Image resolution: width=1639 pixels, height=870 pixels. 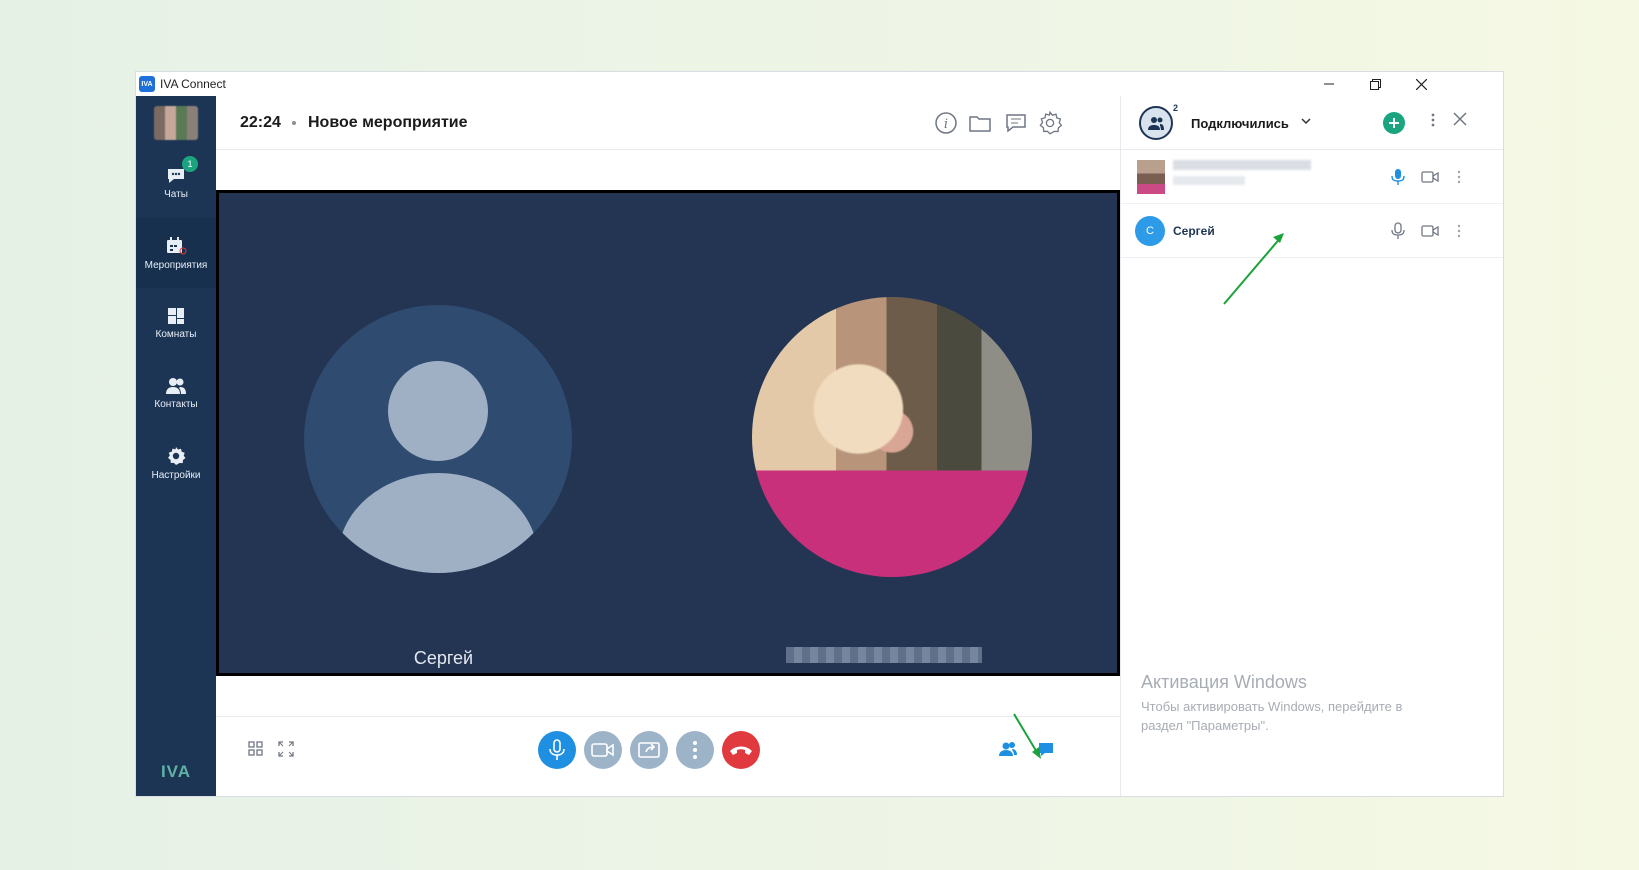 What do you see at coordinates (1151, 177) in the screenshot?
I see `participant-avatar` at bounding box center [1151, 177].